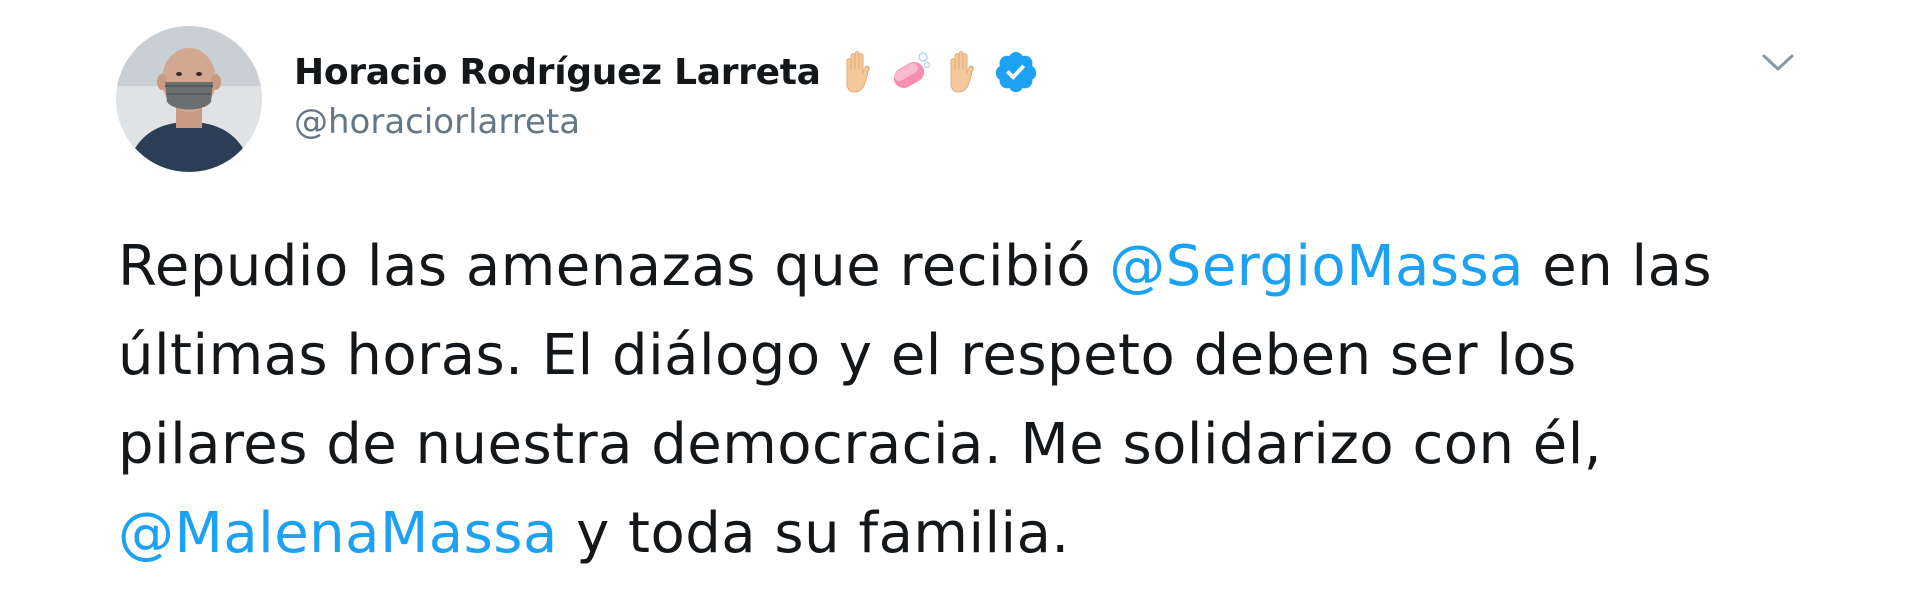  I want to click on avatar, so click(189, 99).